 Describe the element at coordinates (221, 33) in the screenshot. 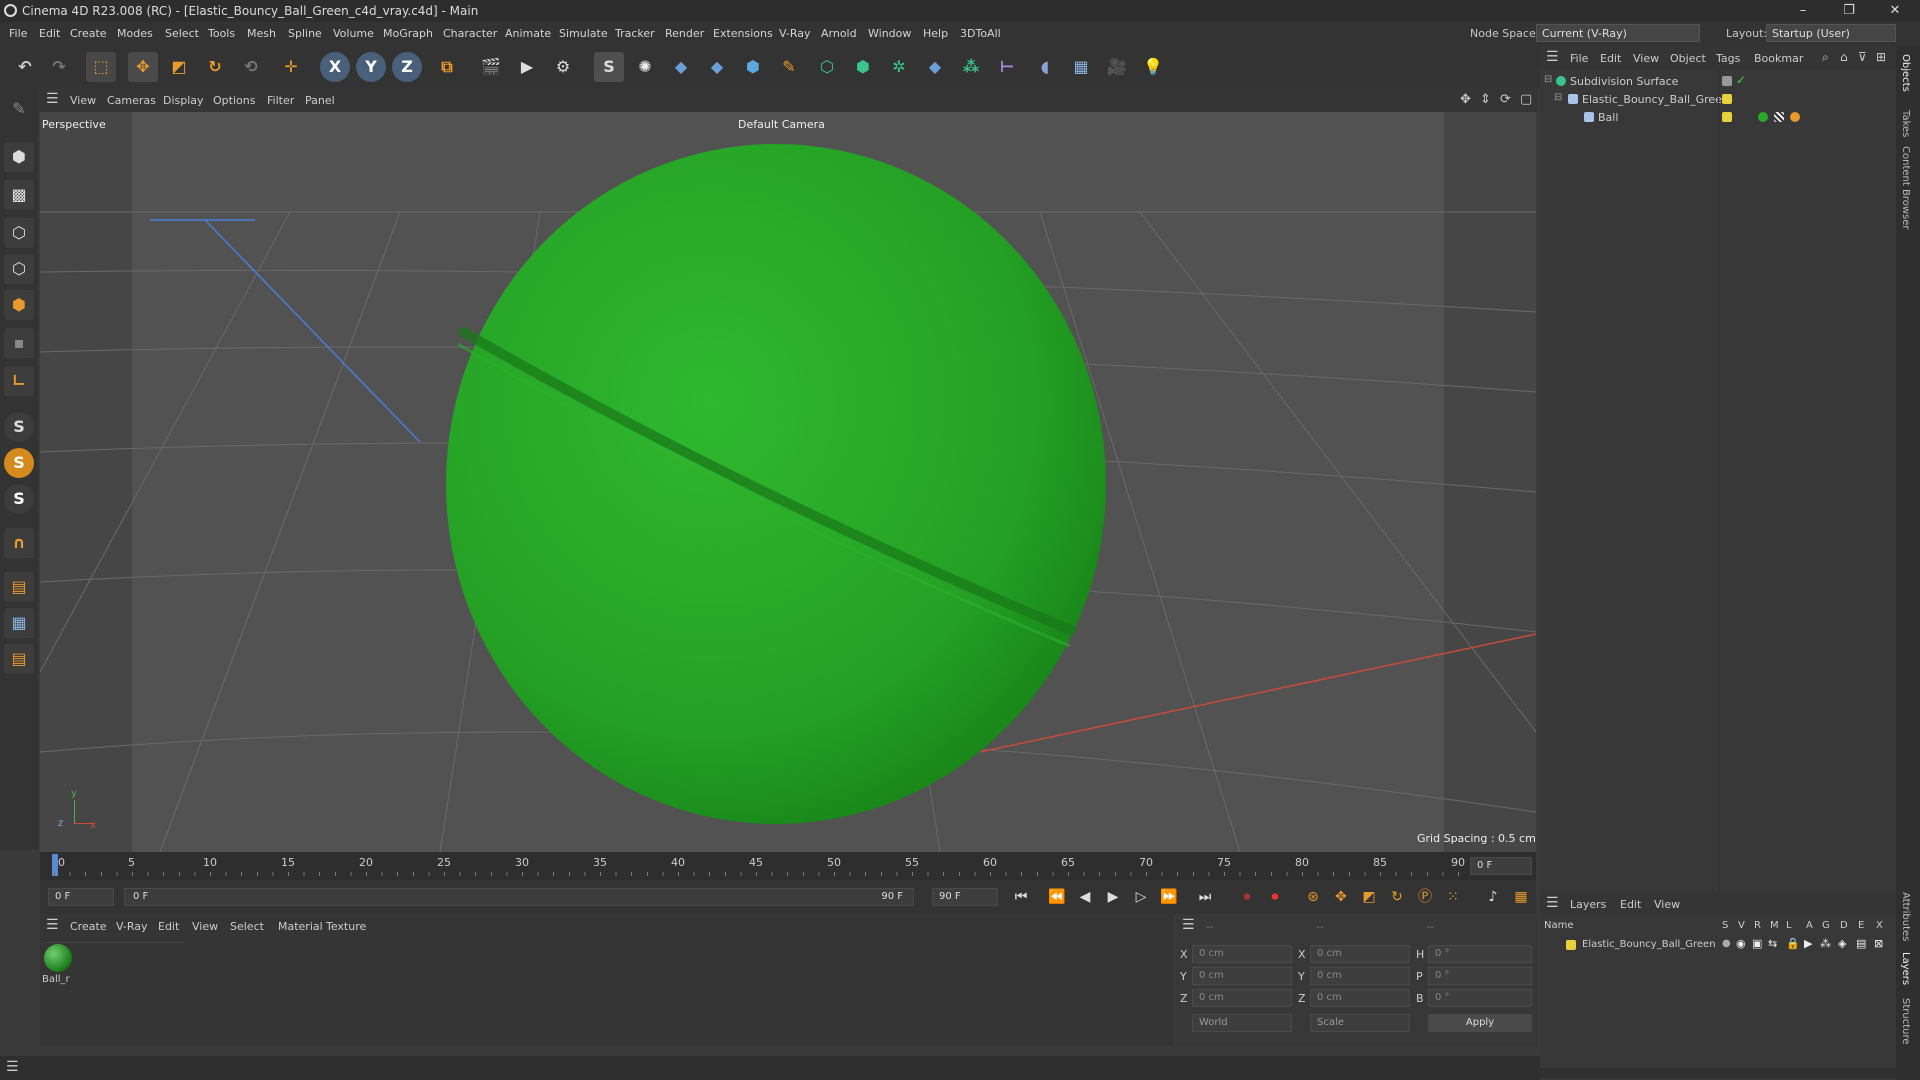

I see `menu-tools: Tools` at that location.